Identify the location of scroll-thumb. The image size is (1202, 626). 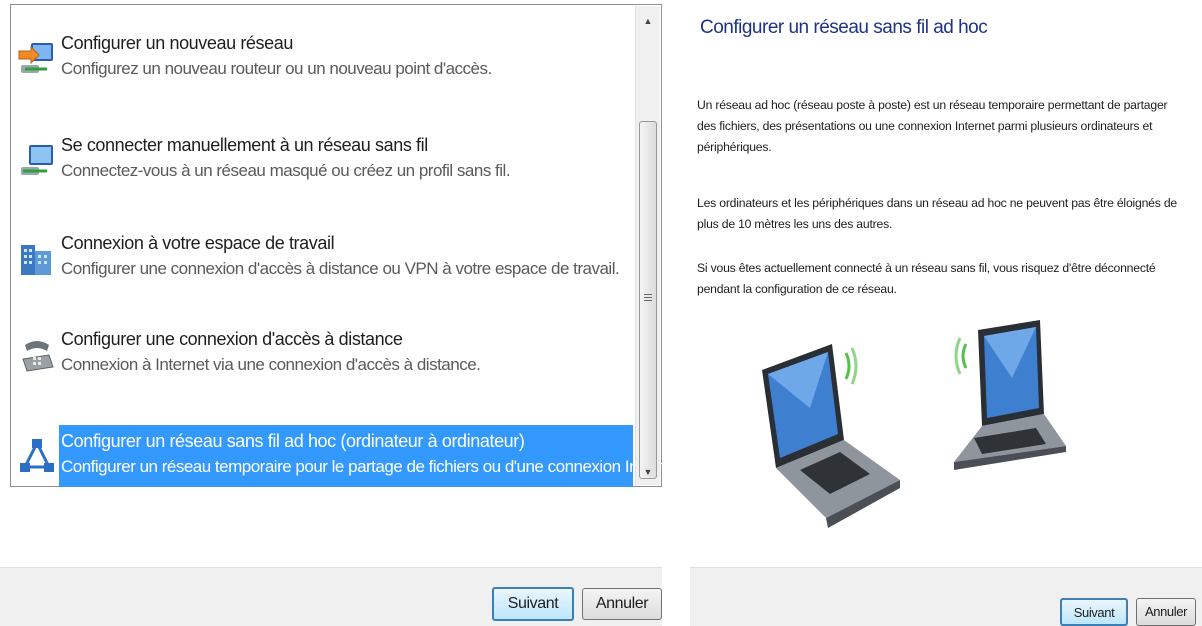
(648, 300).